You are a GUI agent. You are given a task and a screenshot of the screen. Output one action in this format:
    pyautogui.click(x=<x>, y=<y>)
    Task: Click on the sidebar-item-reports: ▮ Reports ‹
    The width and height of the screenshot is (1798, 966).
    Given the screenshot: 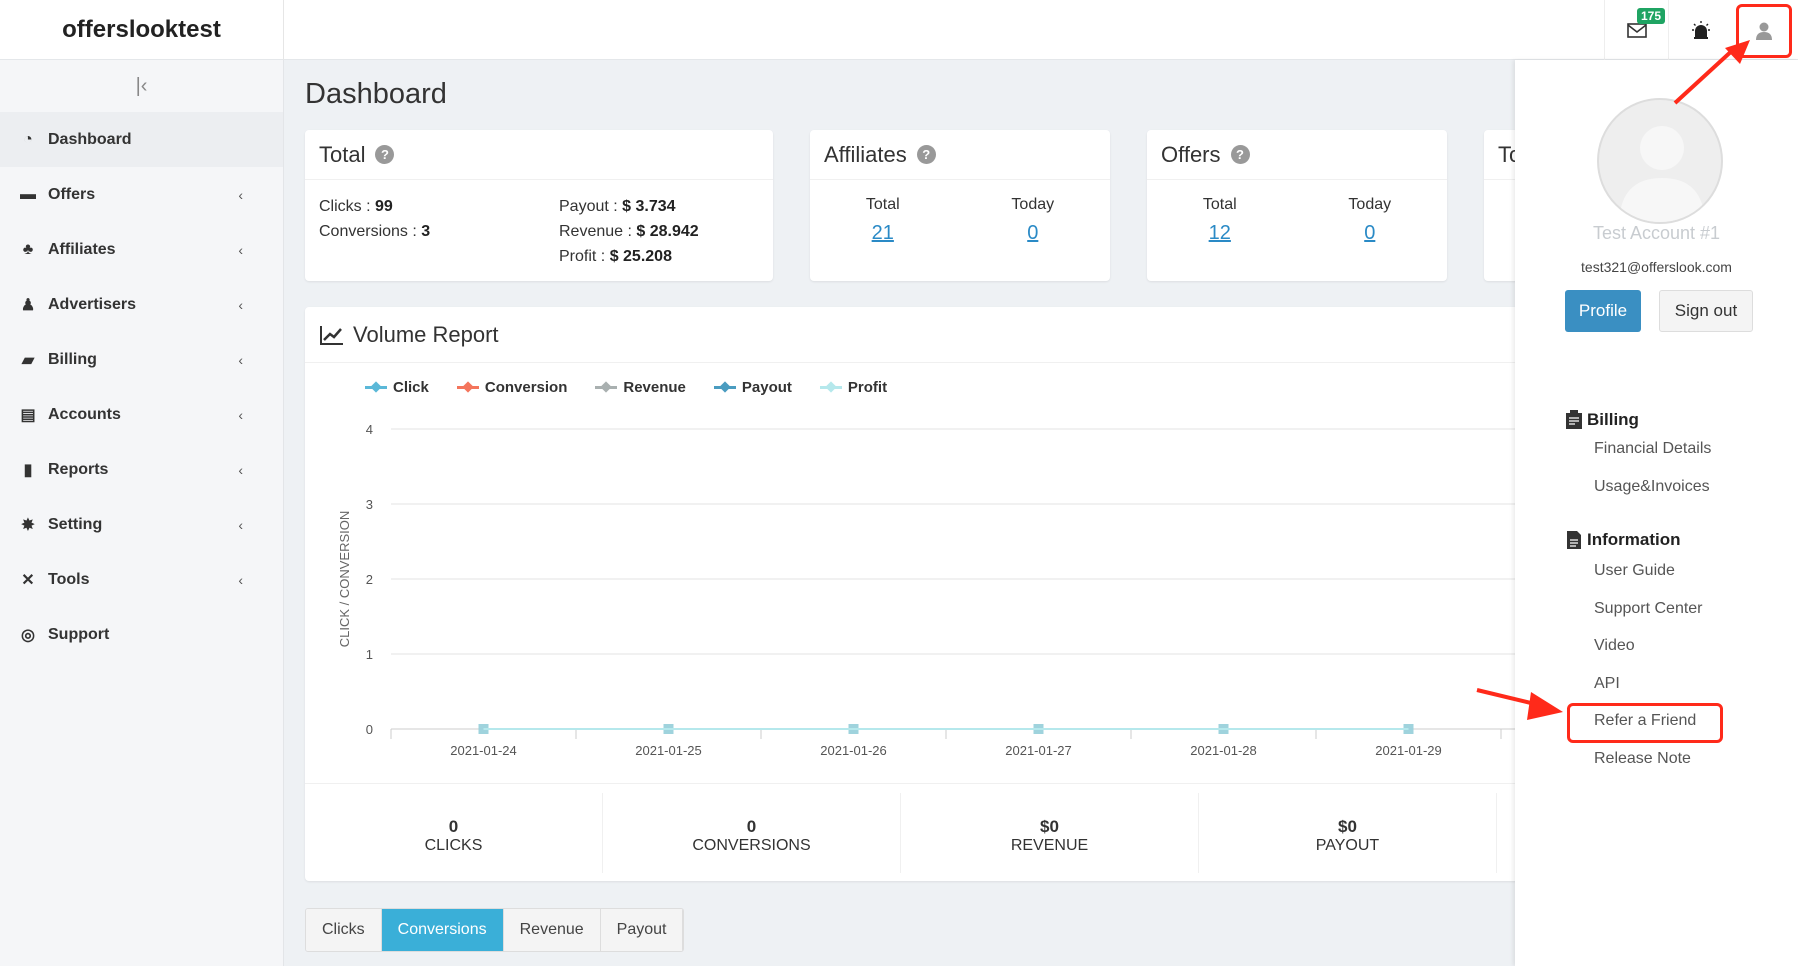 What is the action you would take?
    pyautogui.click(x=141, y=469)
    